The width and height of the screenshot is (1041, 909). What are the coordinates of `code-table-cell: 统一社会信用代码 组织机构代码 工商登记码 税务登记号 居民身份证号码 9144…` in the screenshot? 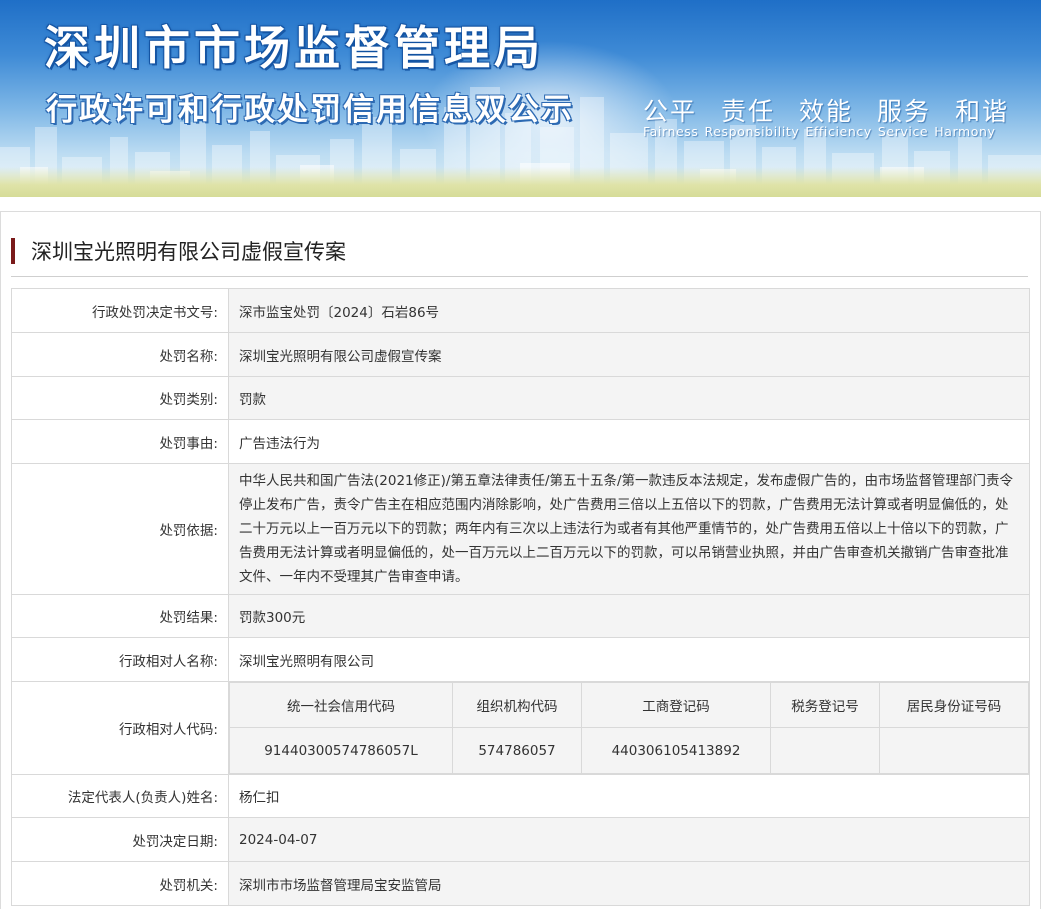 It's located at (629, 728).